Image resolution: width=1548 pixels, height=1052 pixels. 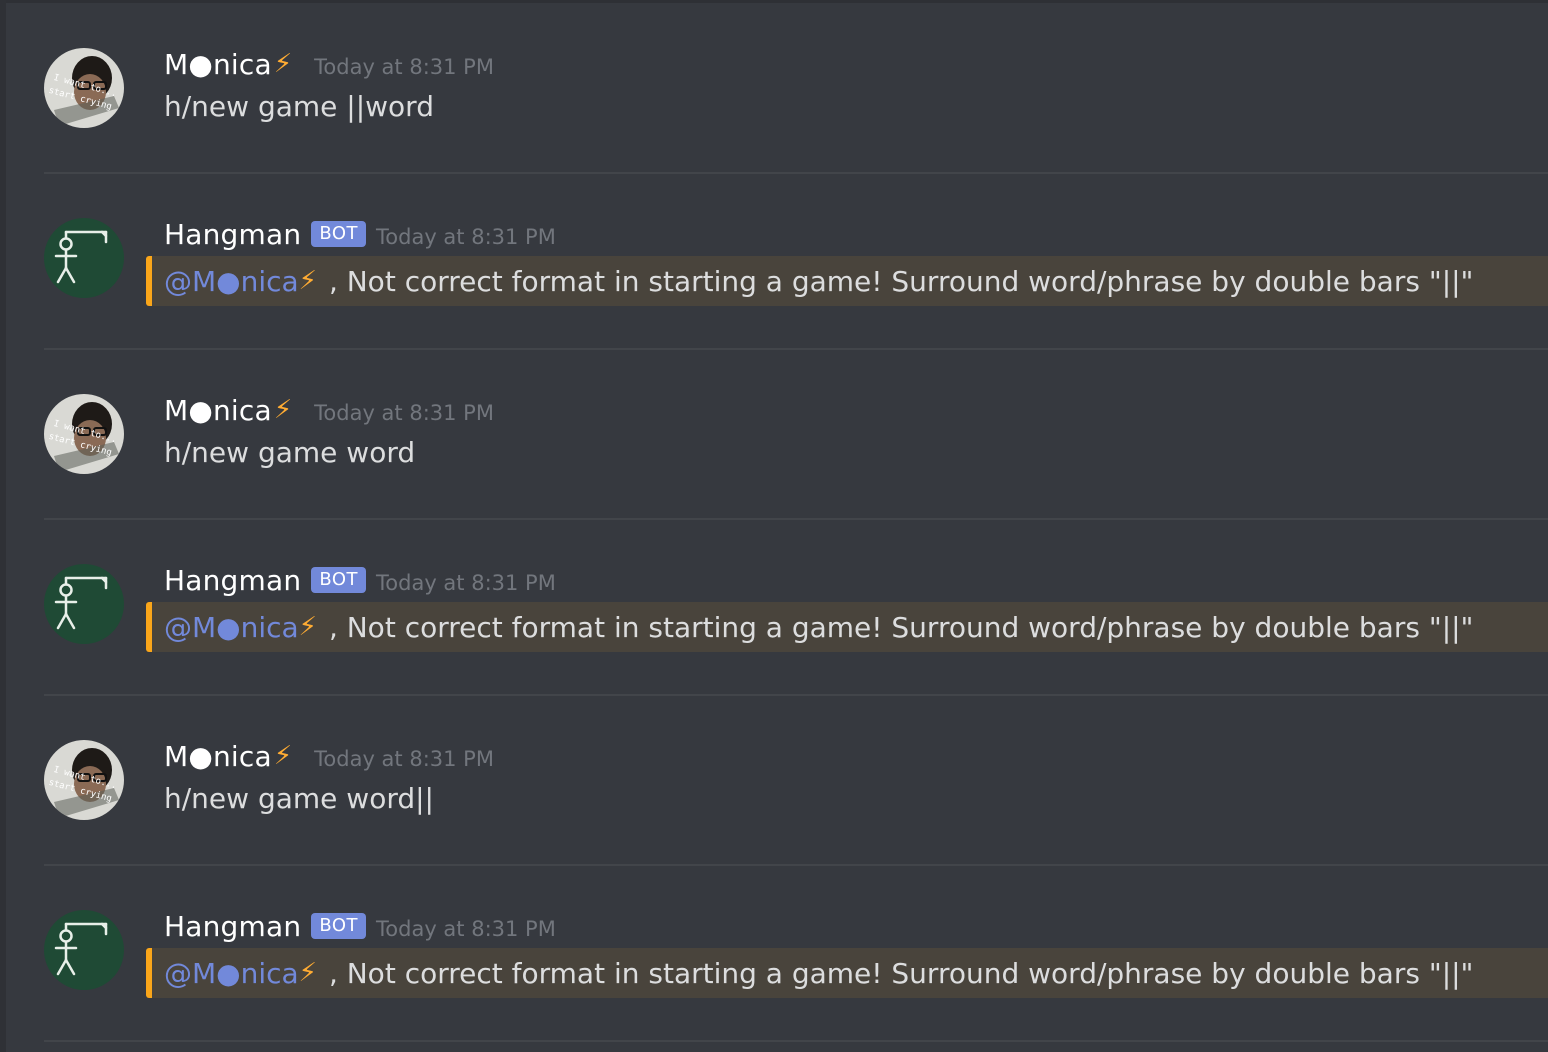 What do you see at coordinates (299, 798) in the screenshot?
I see `message-content: h/new game word||` at bounding box center [299, 798].